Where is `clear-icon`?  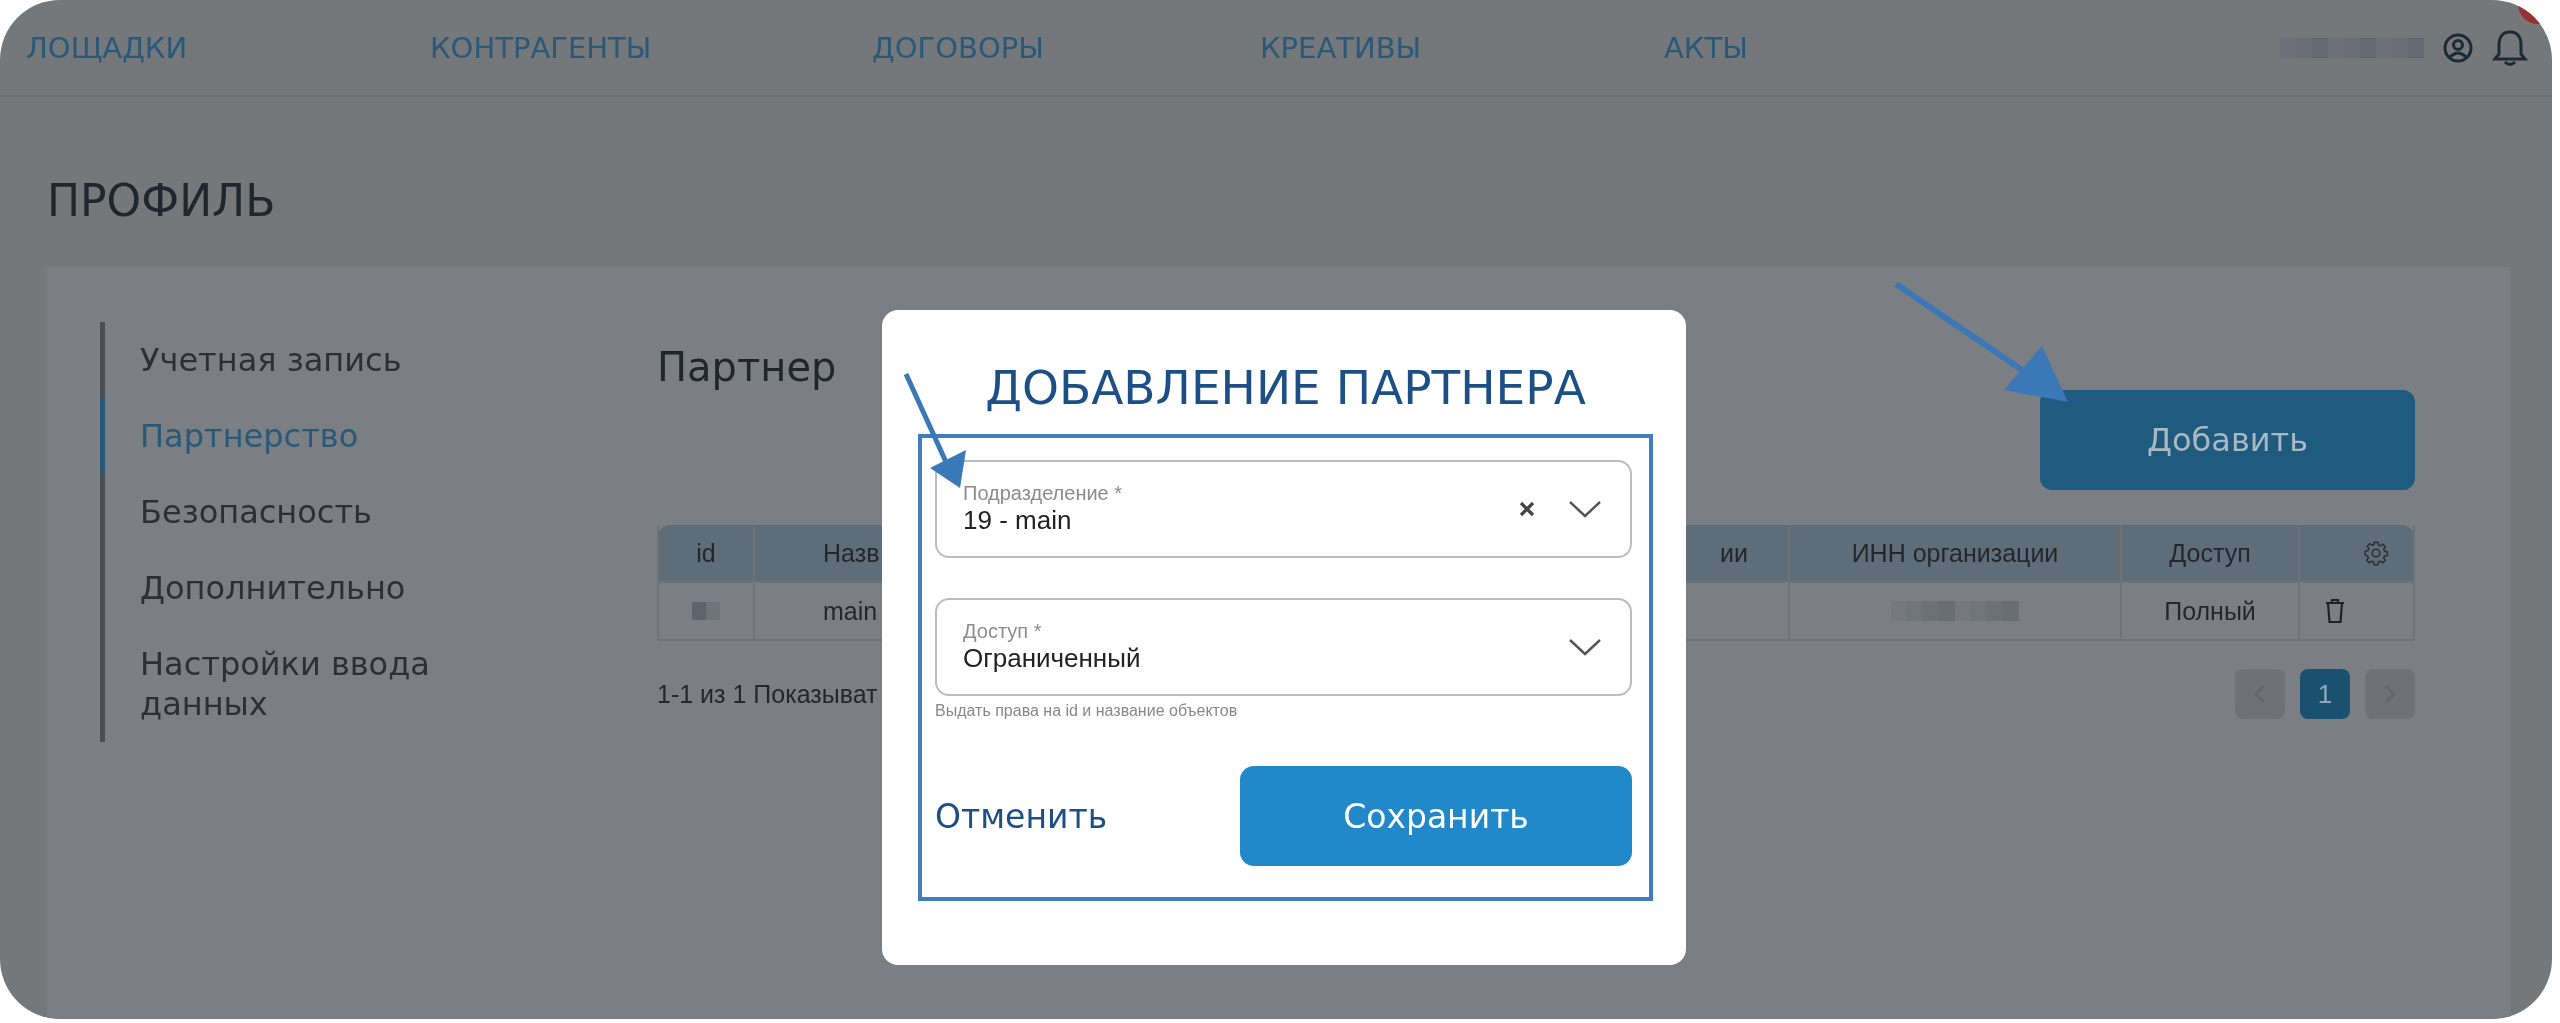 clear-icon is located at coordinates (1527, 509).